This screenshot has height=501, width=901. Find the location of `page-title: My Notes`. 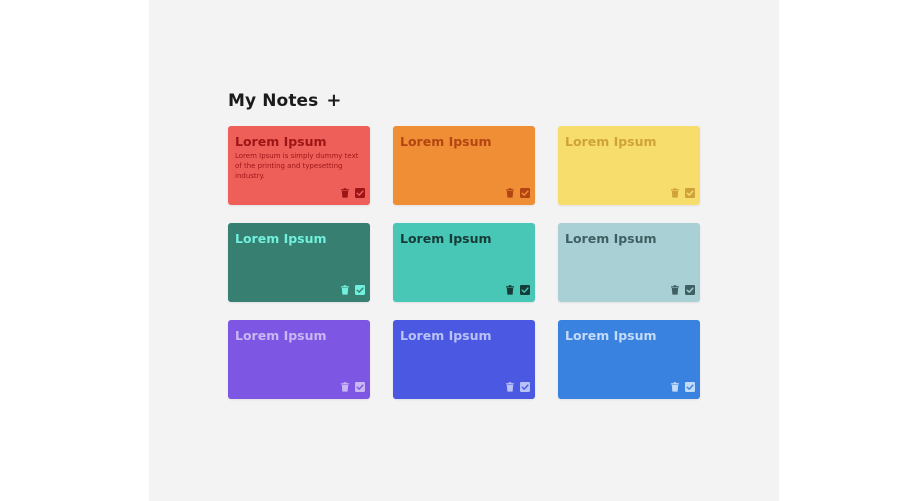

page-title: My Notes is located at coordinates (273, 101).